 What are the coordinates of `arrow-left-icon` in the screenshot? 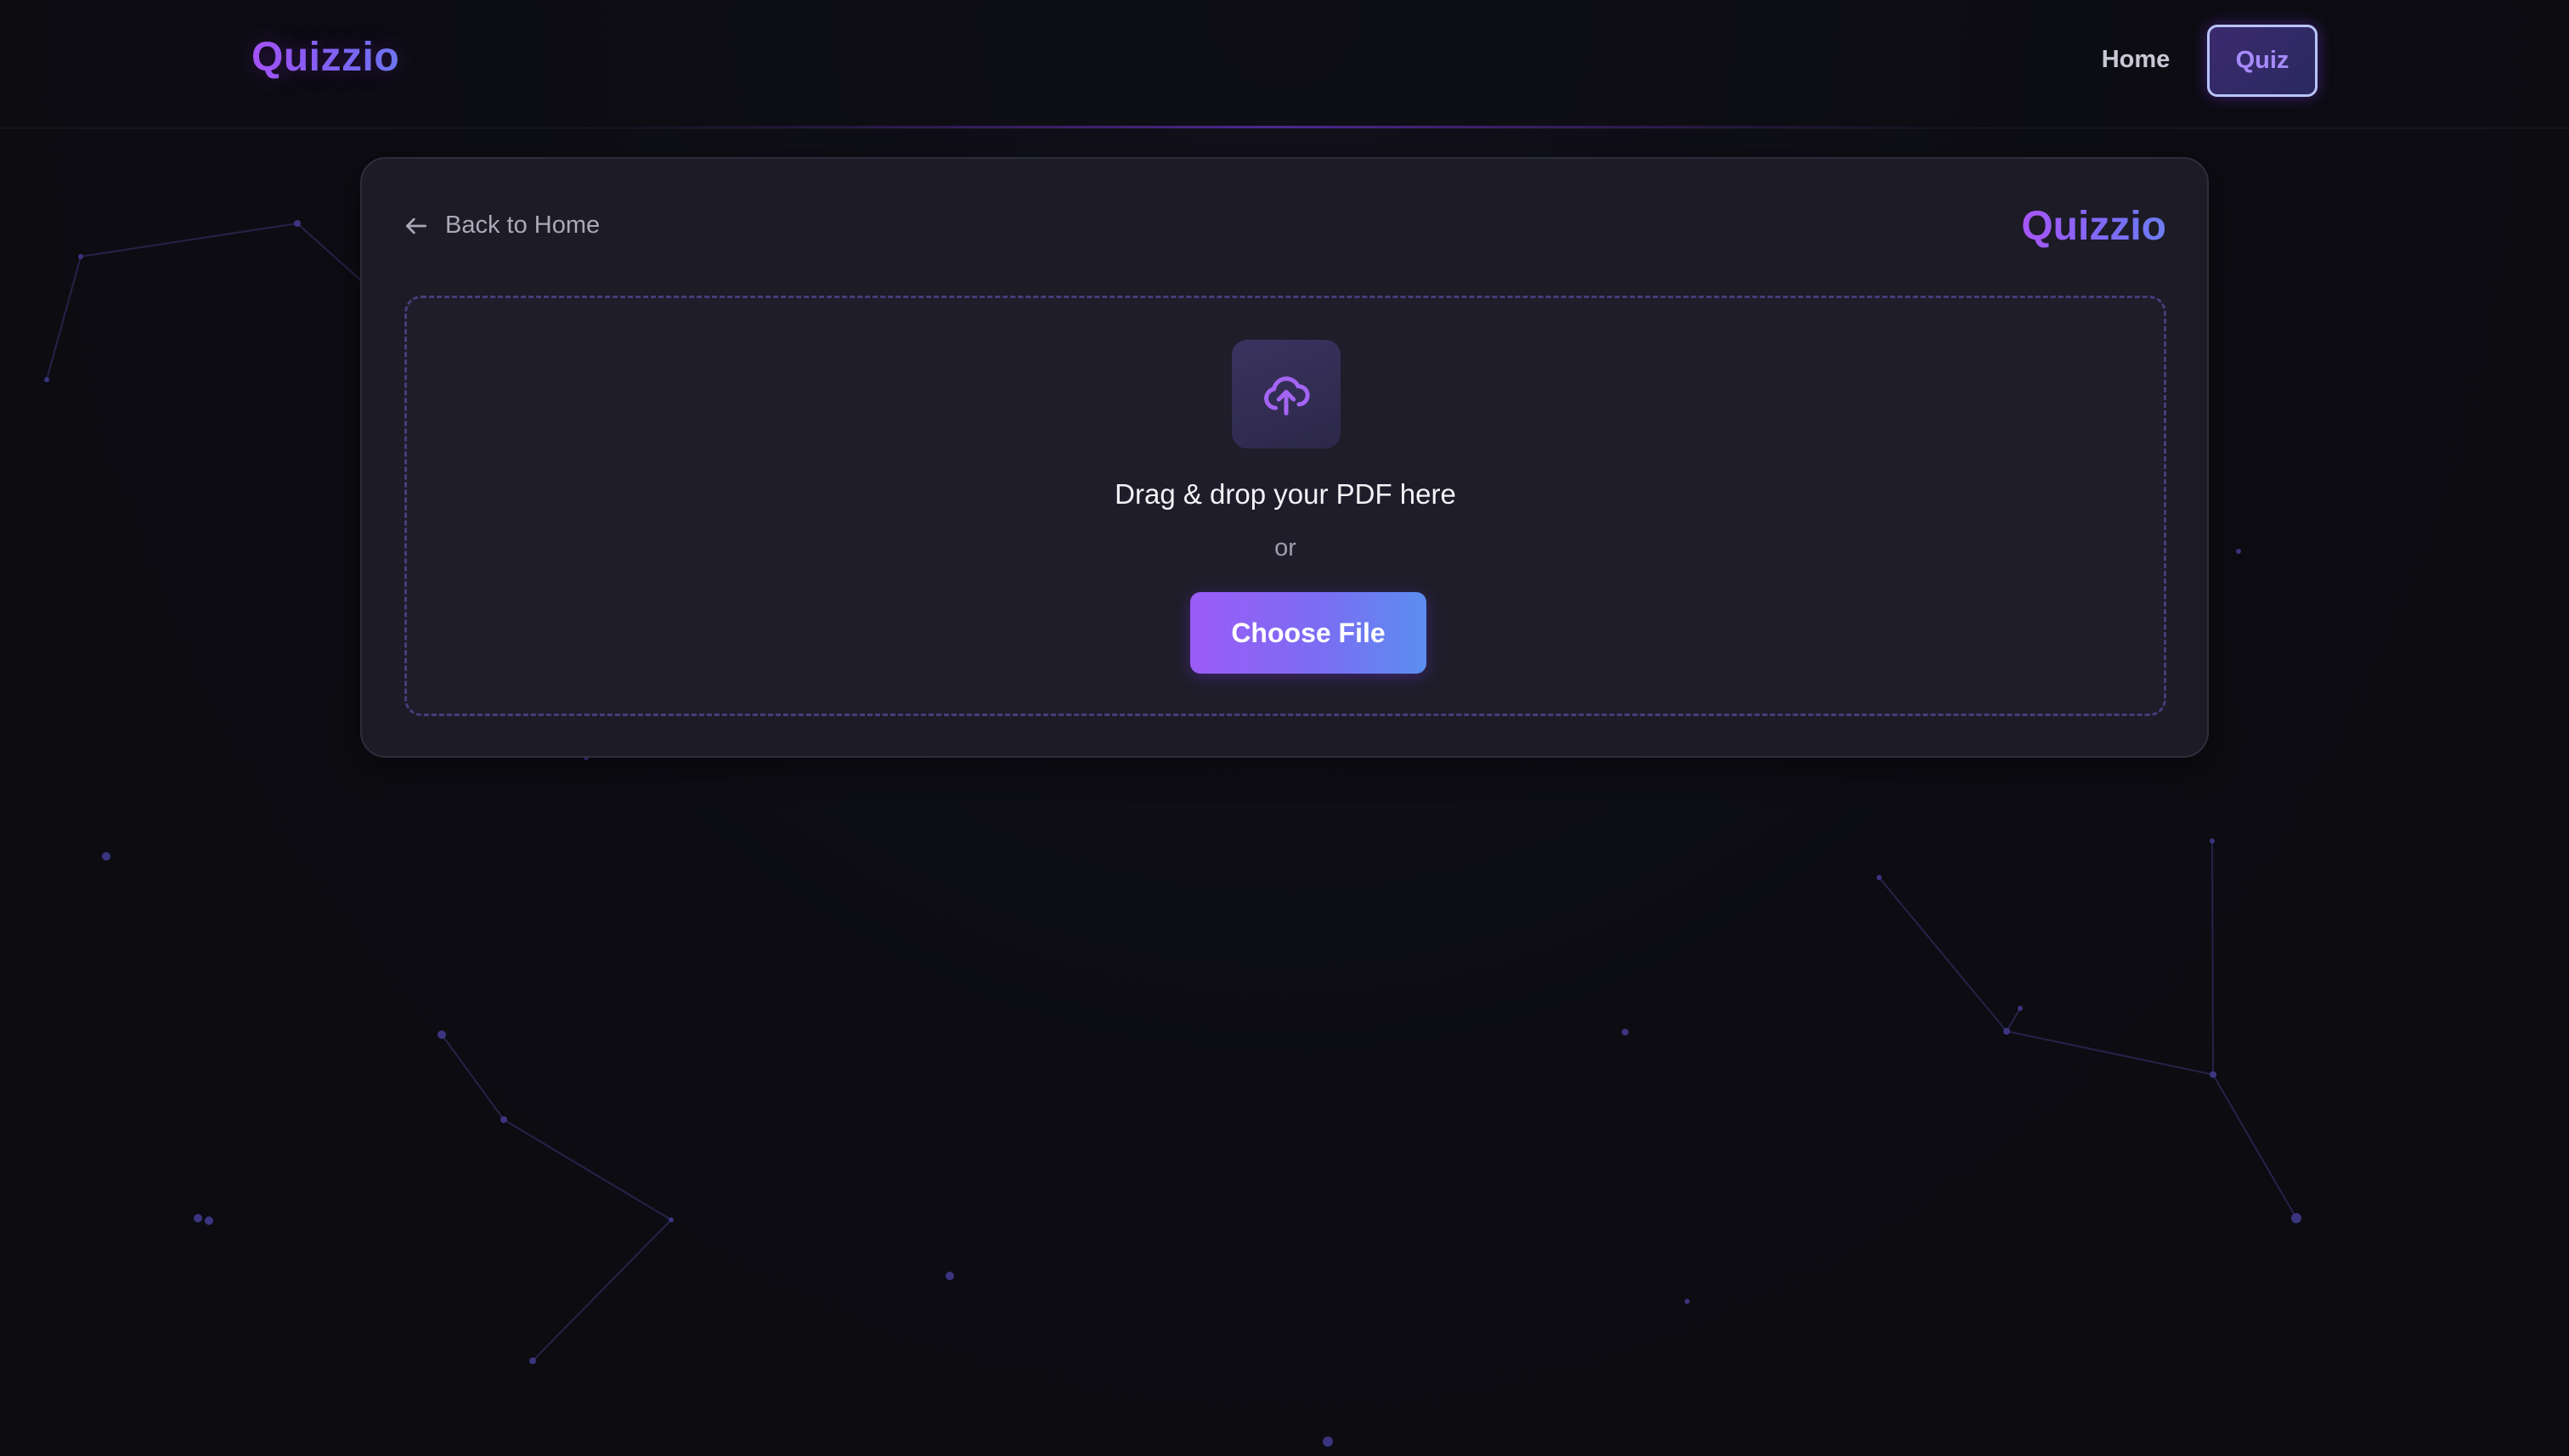 It's located at (416, 225).